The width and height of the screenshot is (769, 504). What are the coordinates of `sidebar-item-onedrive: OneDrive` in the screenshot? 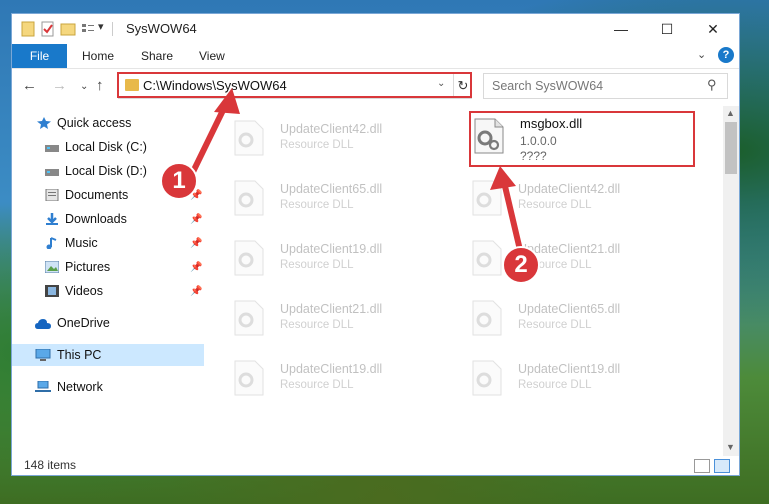 It's located at (108, 323).